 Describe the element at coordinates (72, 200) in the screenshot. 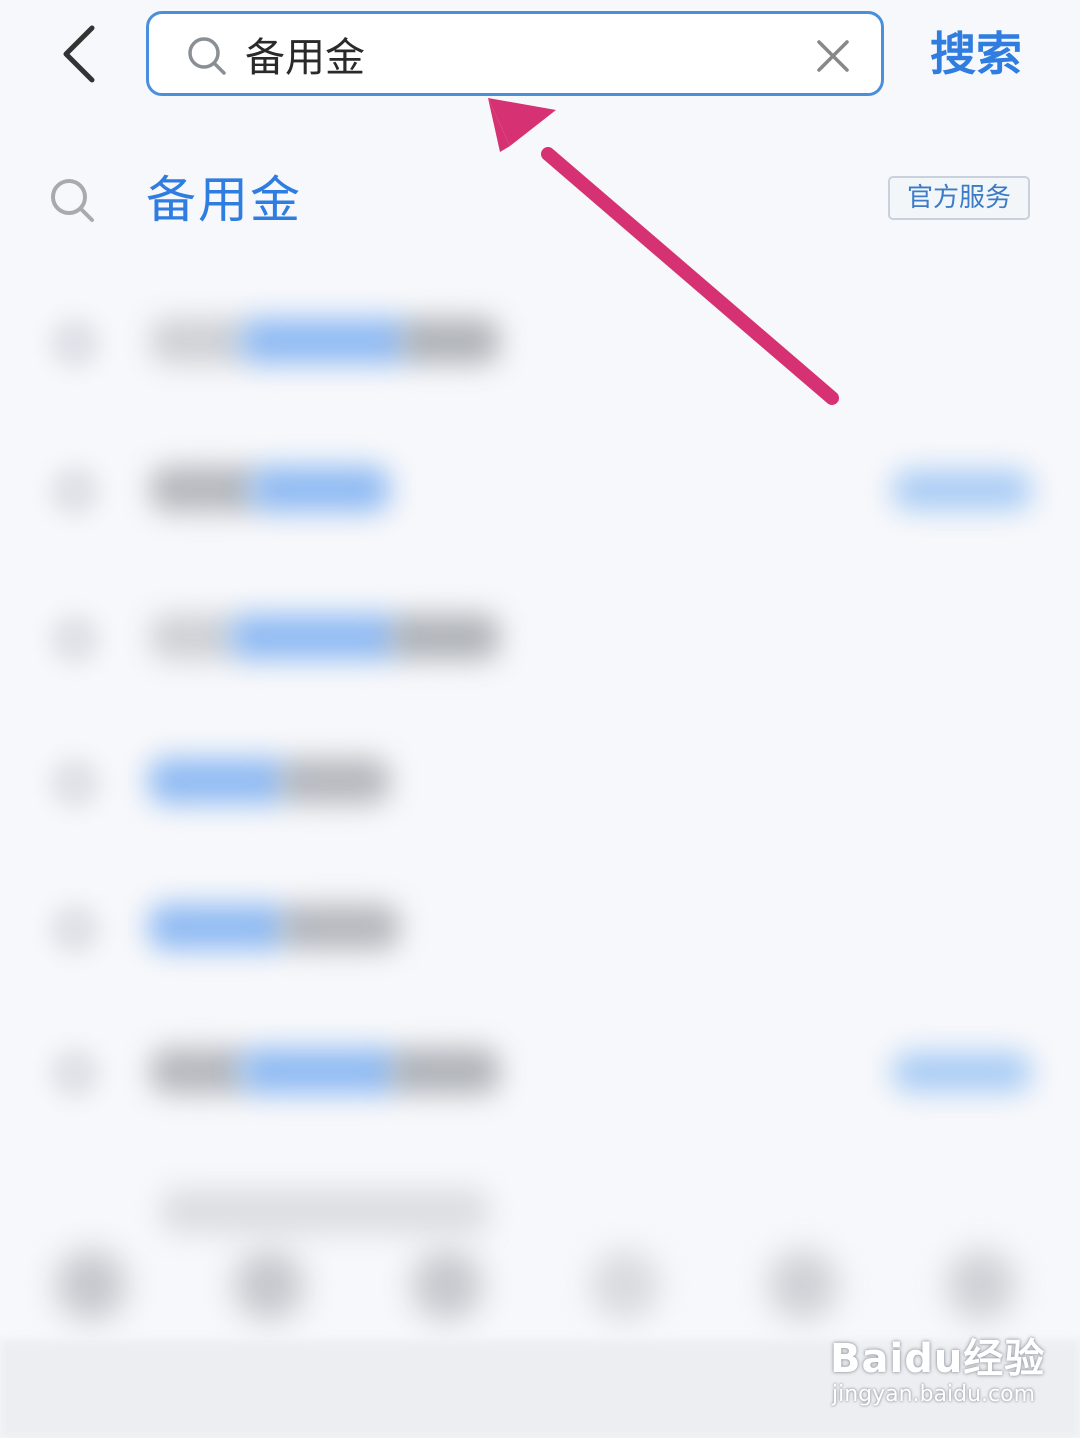

I see `search-suggestion-icon` at that location.